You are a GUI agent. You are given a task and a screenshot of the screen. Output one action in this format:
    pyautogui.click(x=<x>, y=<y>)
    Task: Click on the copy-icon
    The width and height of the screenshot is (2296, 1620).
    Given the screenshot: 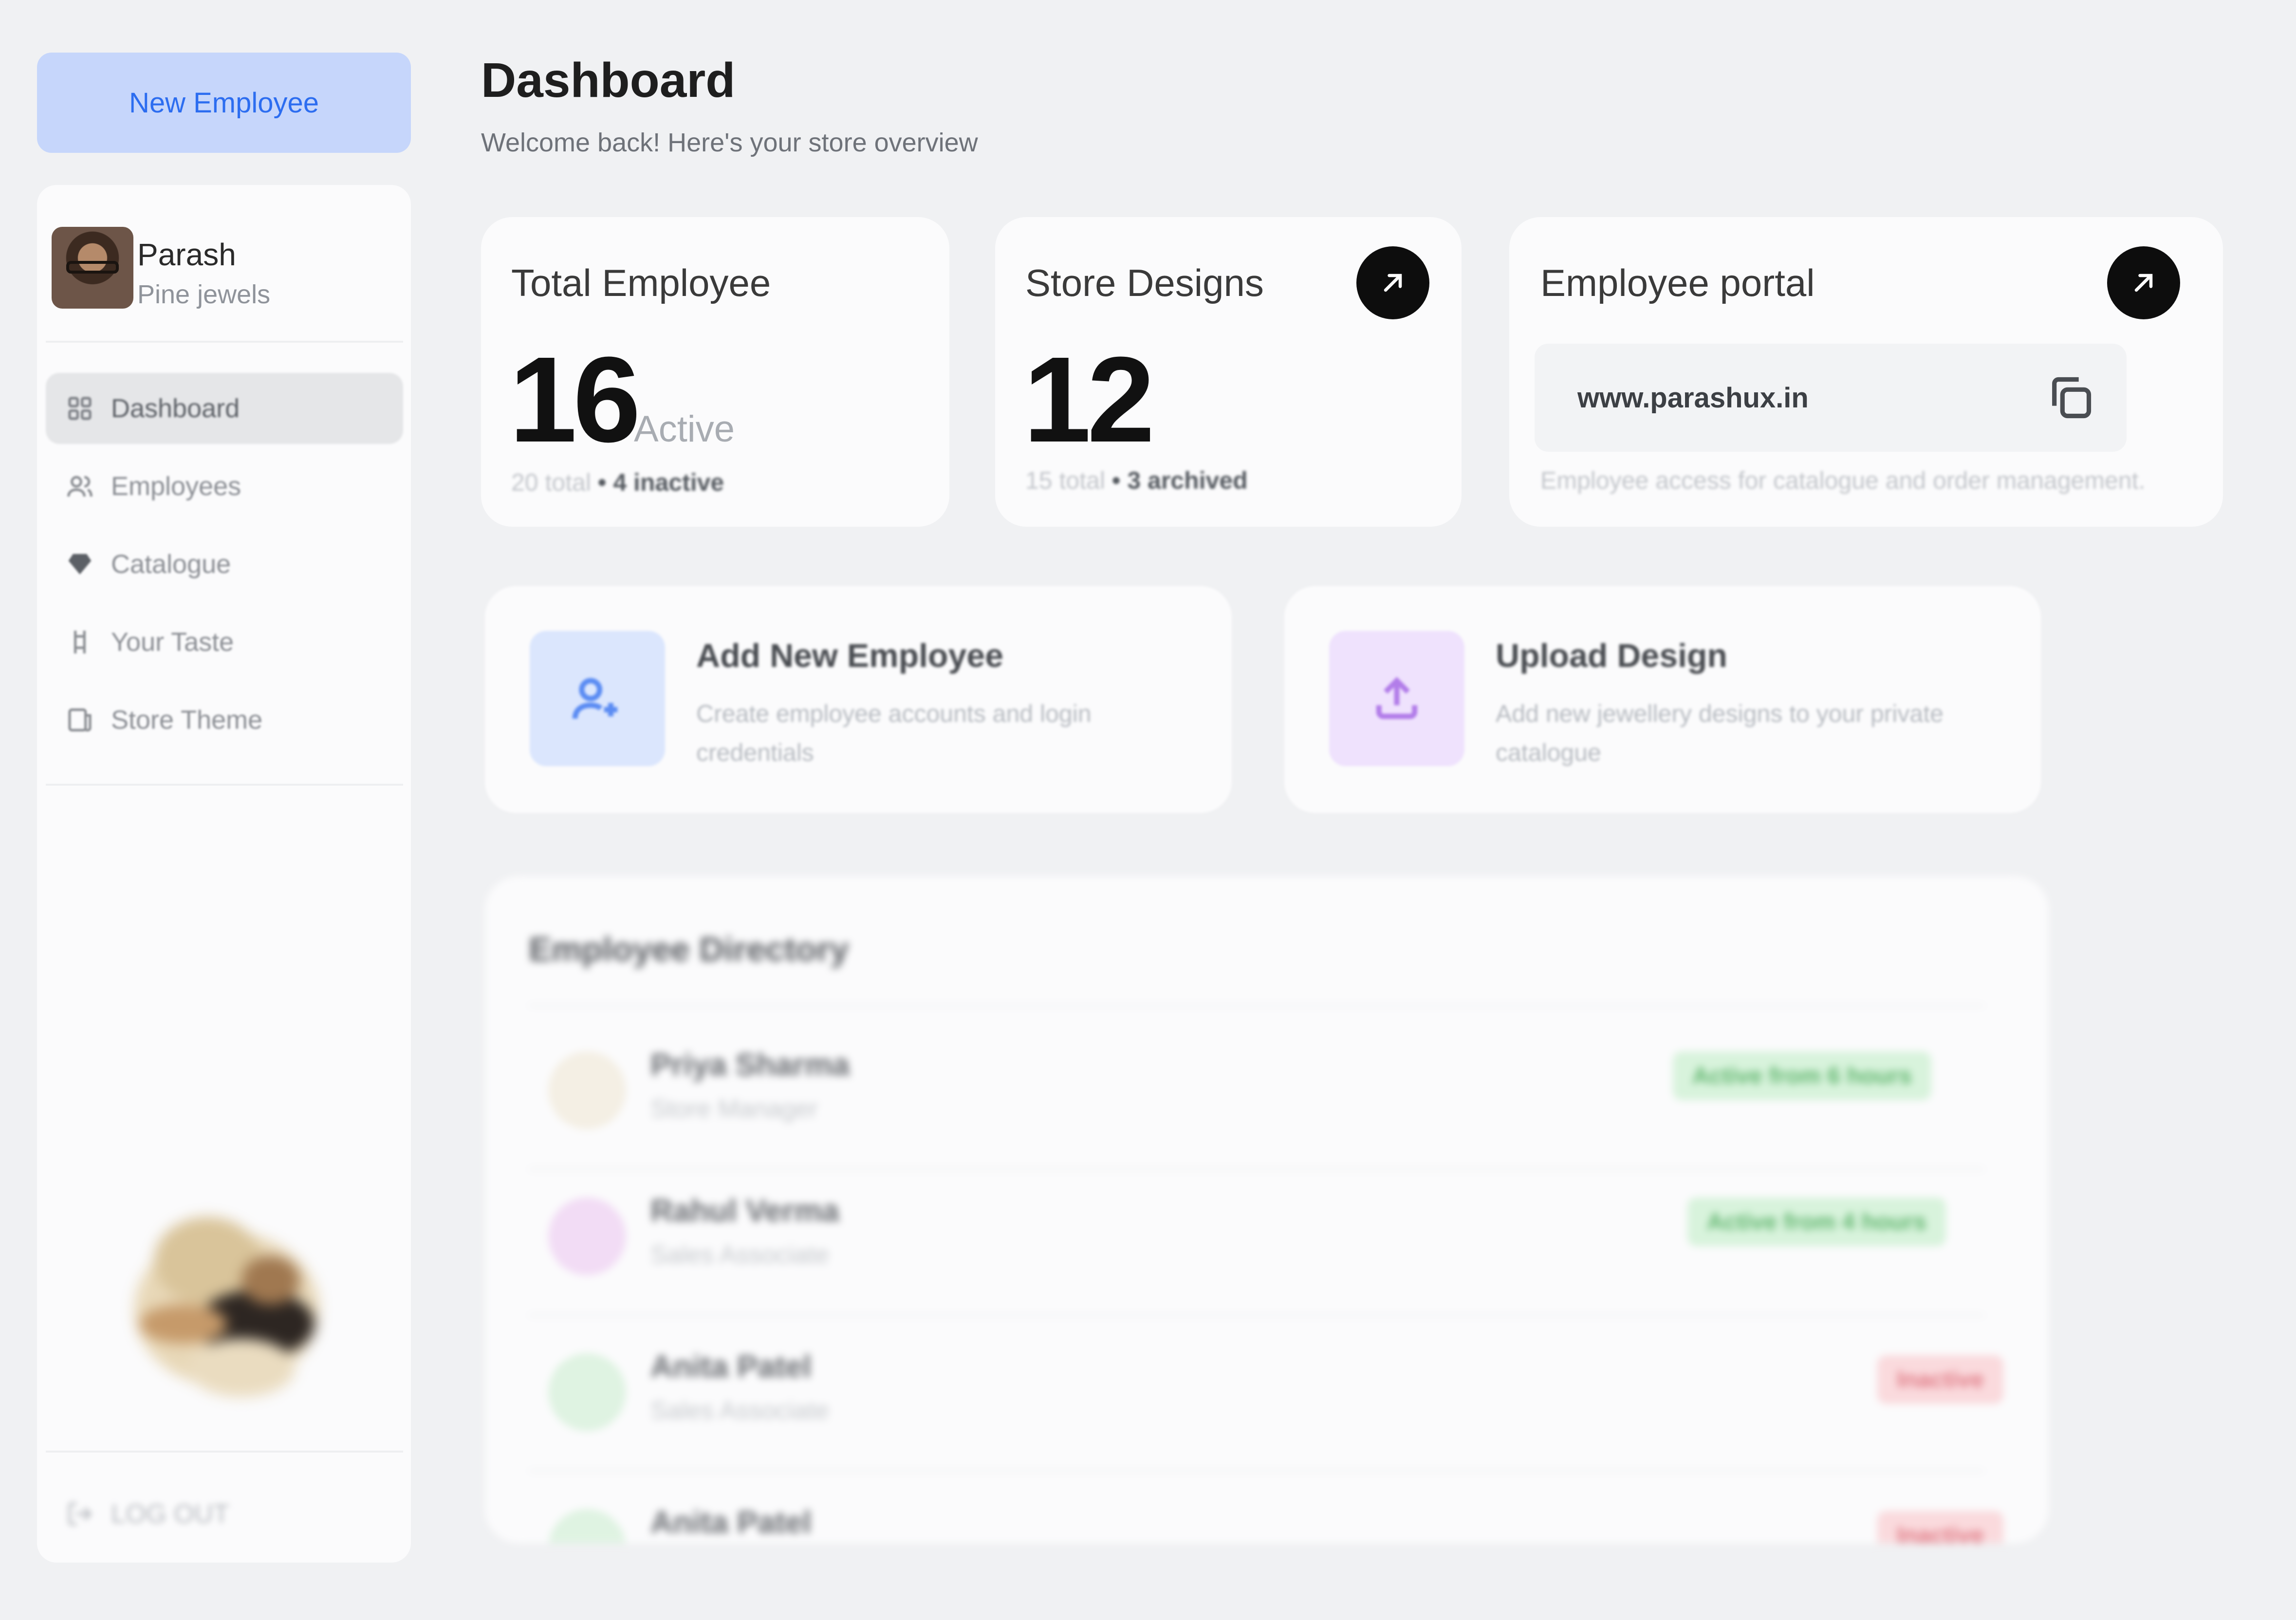 What is the action you would take?
    pyautogui.click(x=2072, y=398)
    